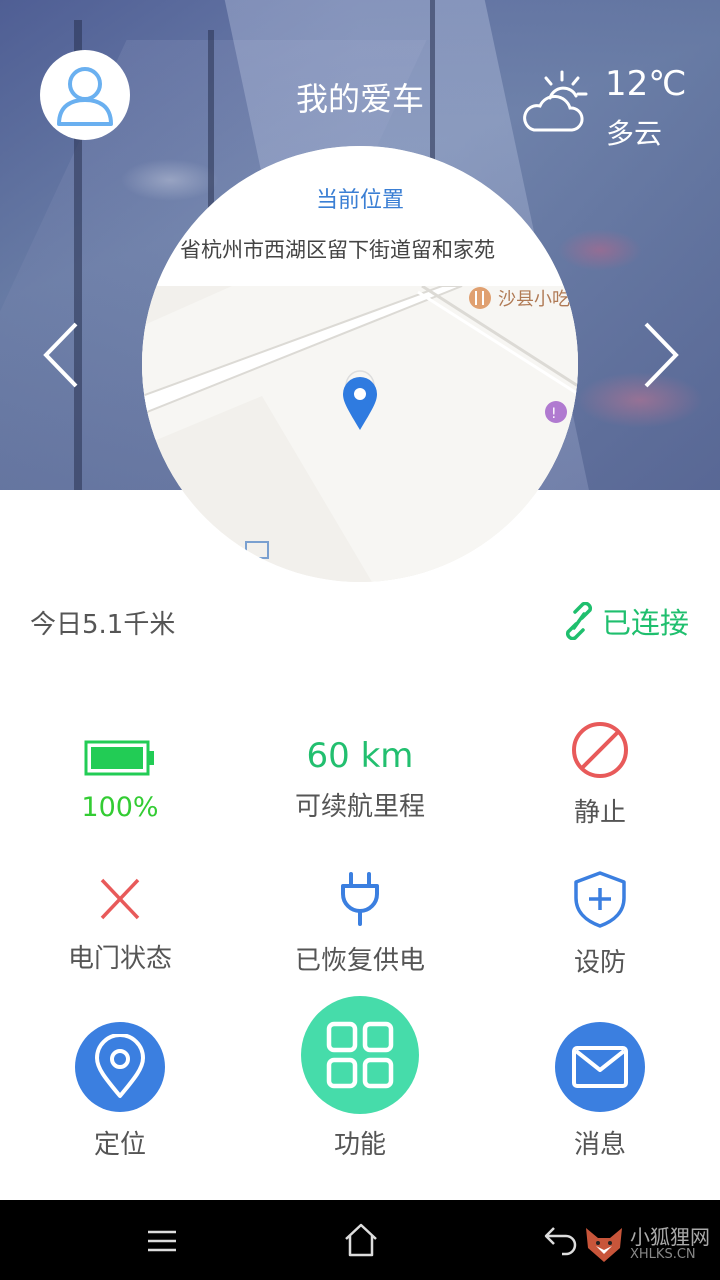 The height and width of the screenshot is (1280, 720). What do you see at coordinates (119, 959) in the screenshot?
I see `door-label: 电门状态` at bounding box center [119, 959].